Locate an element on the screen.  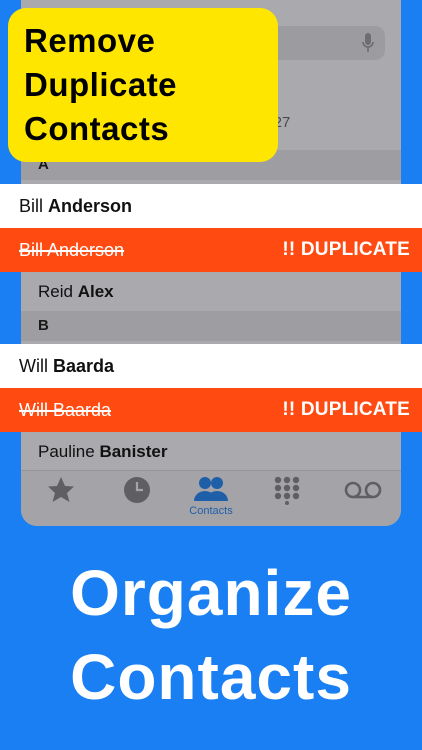
star-icon is located at coordinates (61, 489).